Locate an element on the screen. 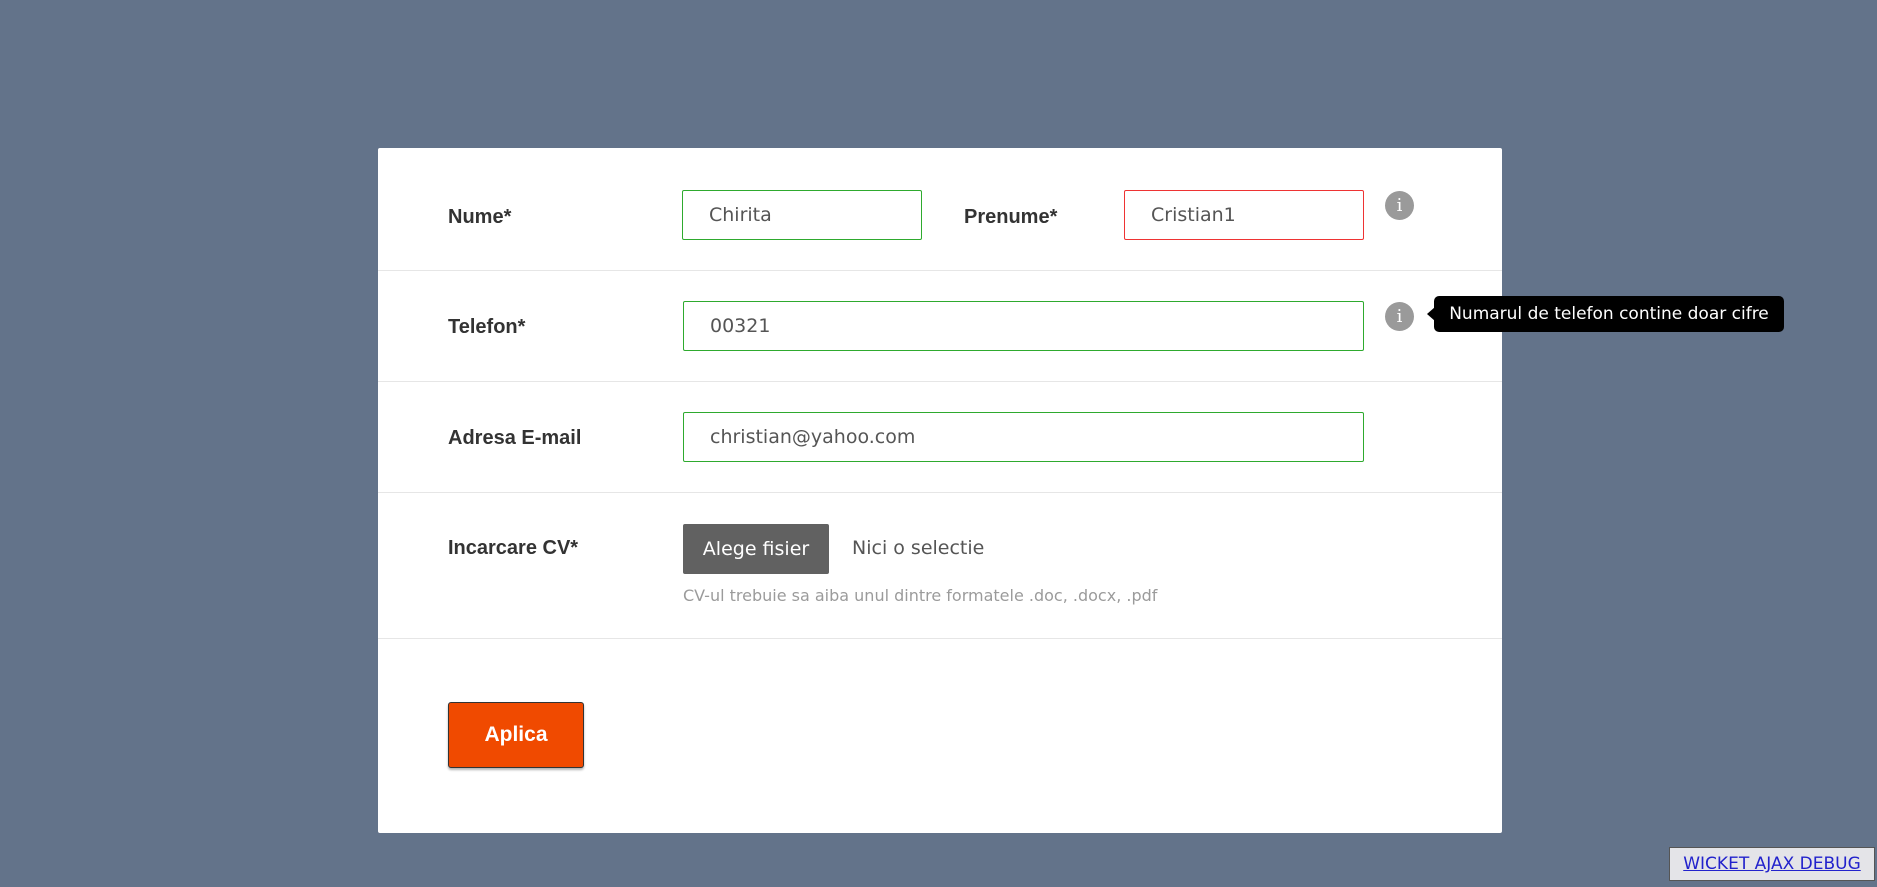 This screenshot has height=887, width=1877. prenume-input is located at coordinates (1244, 215).